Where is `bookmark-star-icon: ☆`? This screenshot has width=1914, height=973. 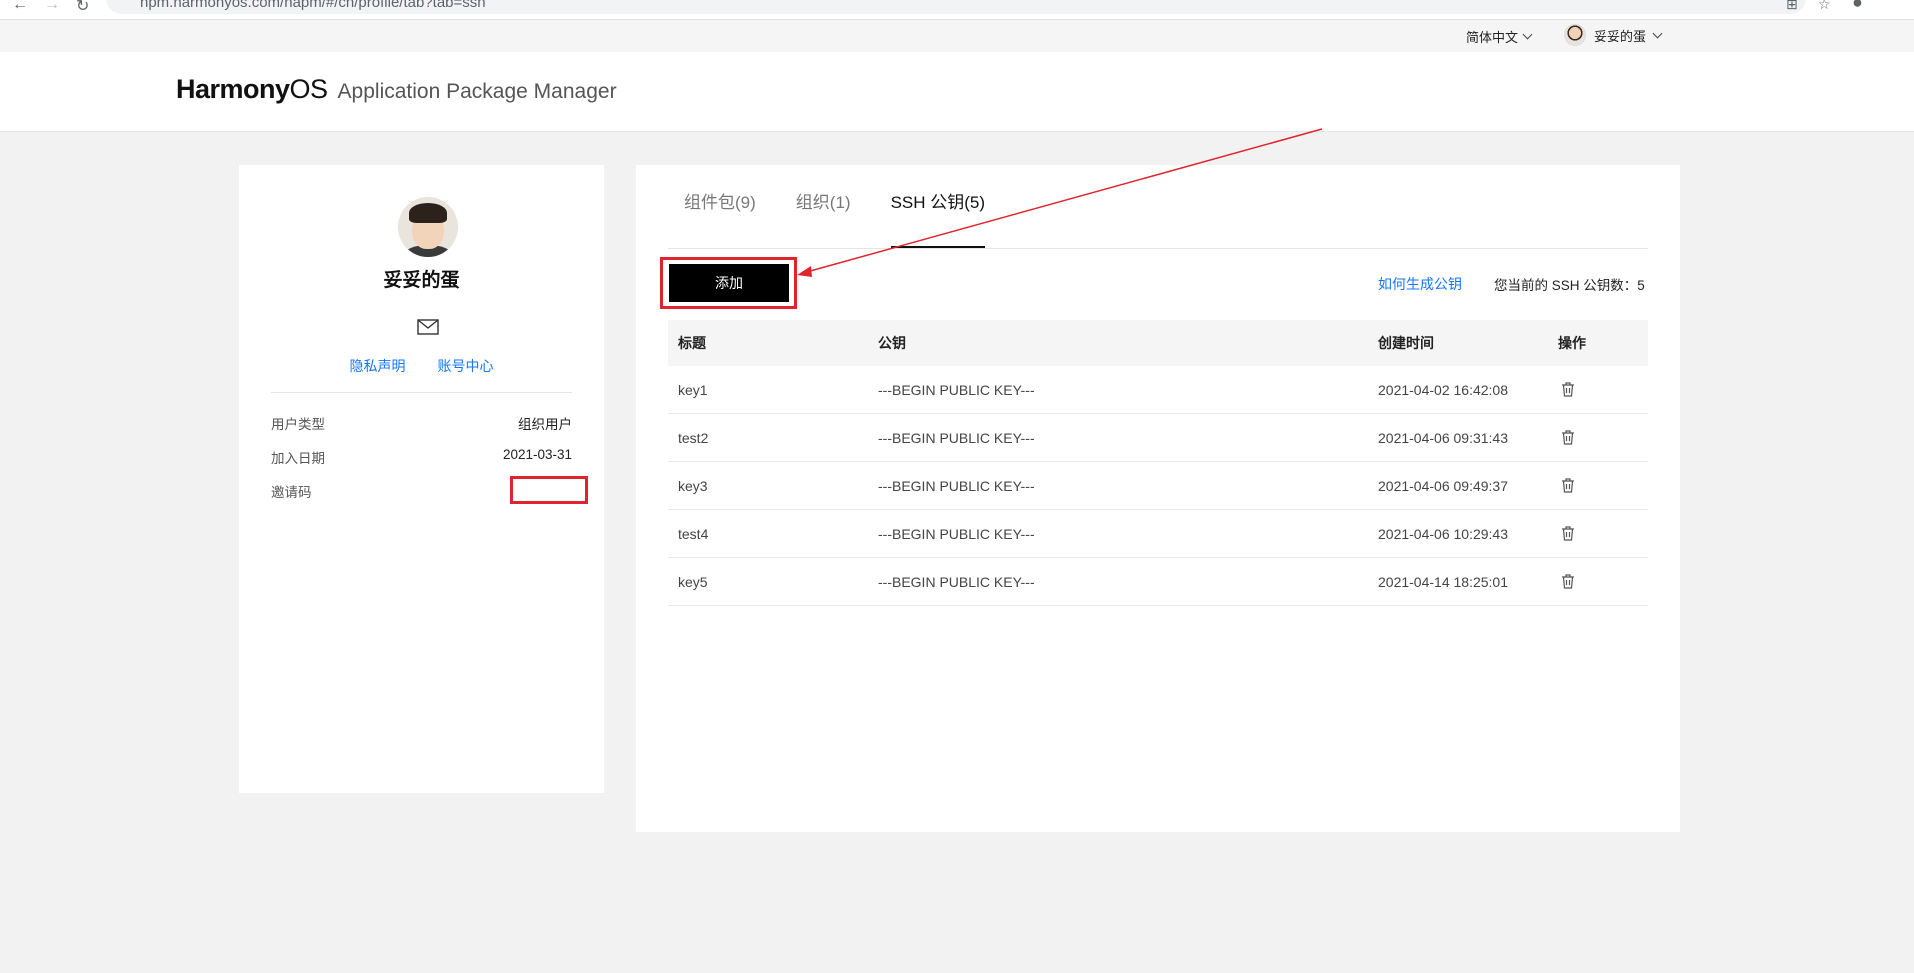
bookmark-star-icon: ☆ is located at coordinates (1824, 6).